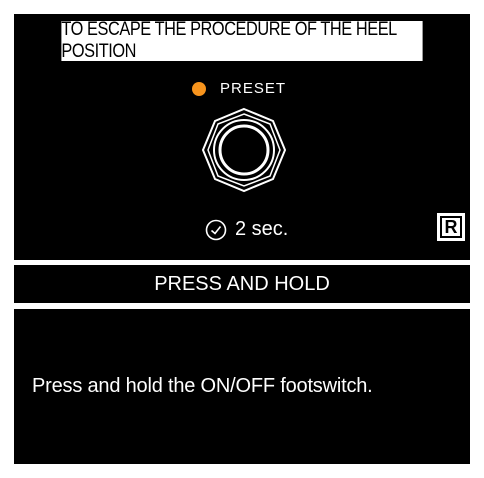  I want to click on instruction-text: Press and hold the ON/OFF footswitch., so click(202, 386).